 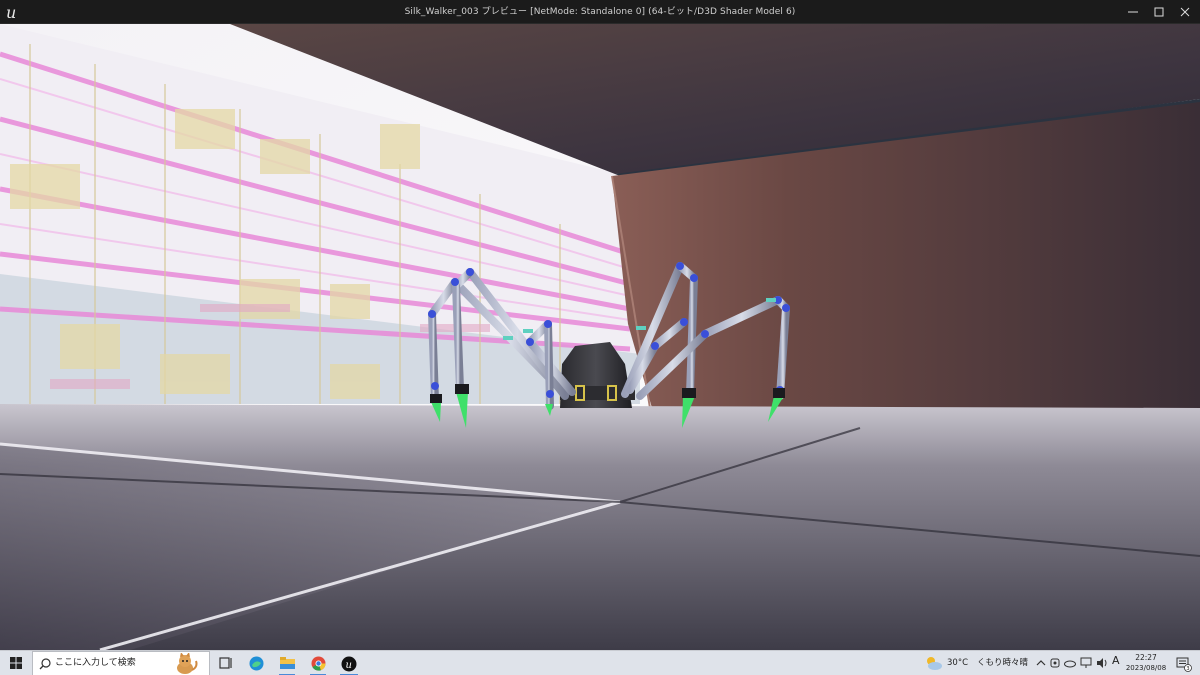 I want to click on weather-widget: 30°C くもり時々晴れ, so click(x=980, y=663).